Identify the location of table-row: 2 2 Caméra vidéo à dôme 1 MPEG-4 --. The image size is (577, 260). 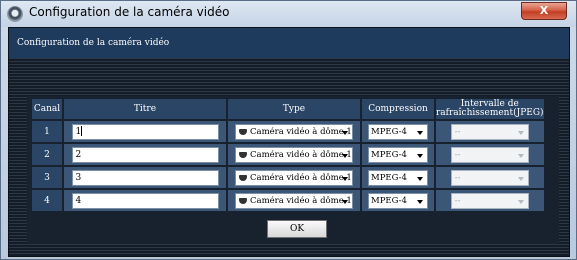
(288, 154).